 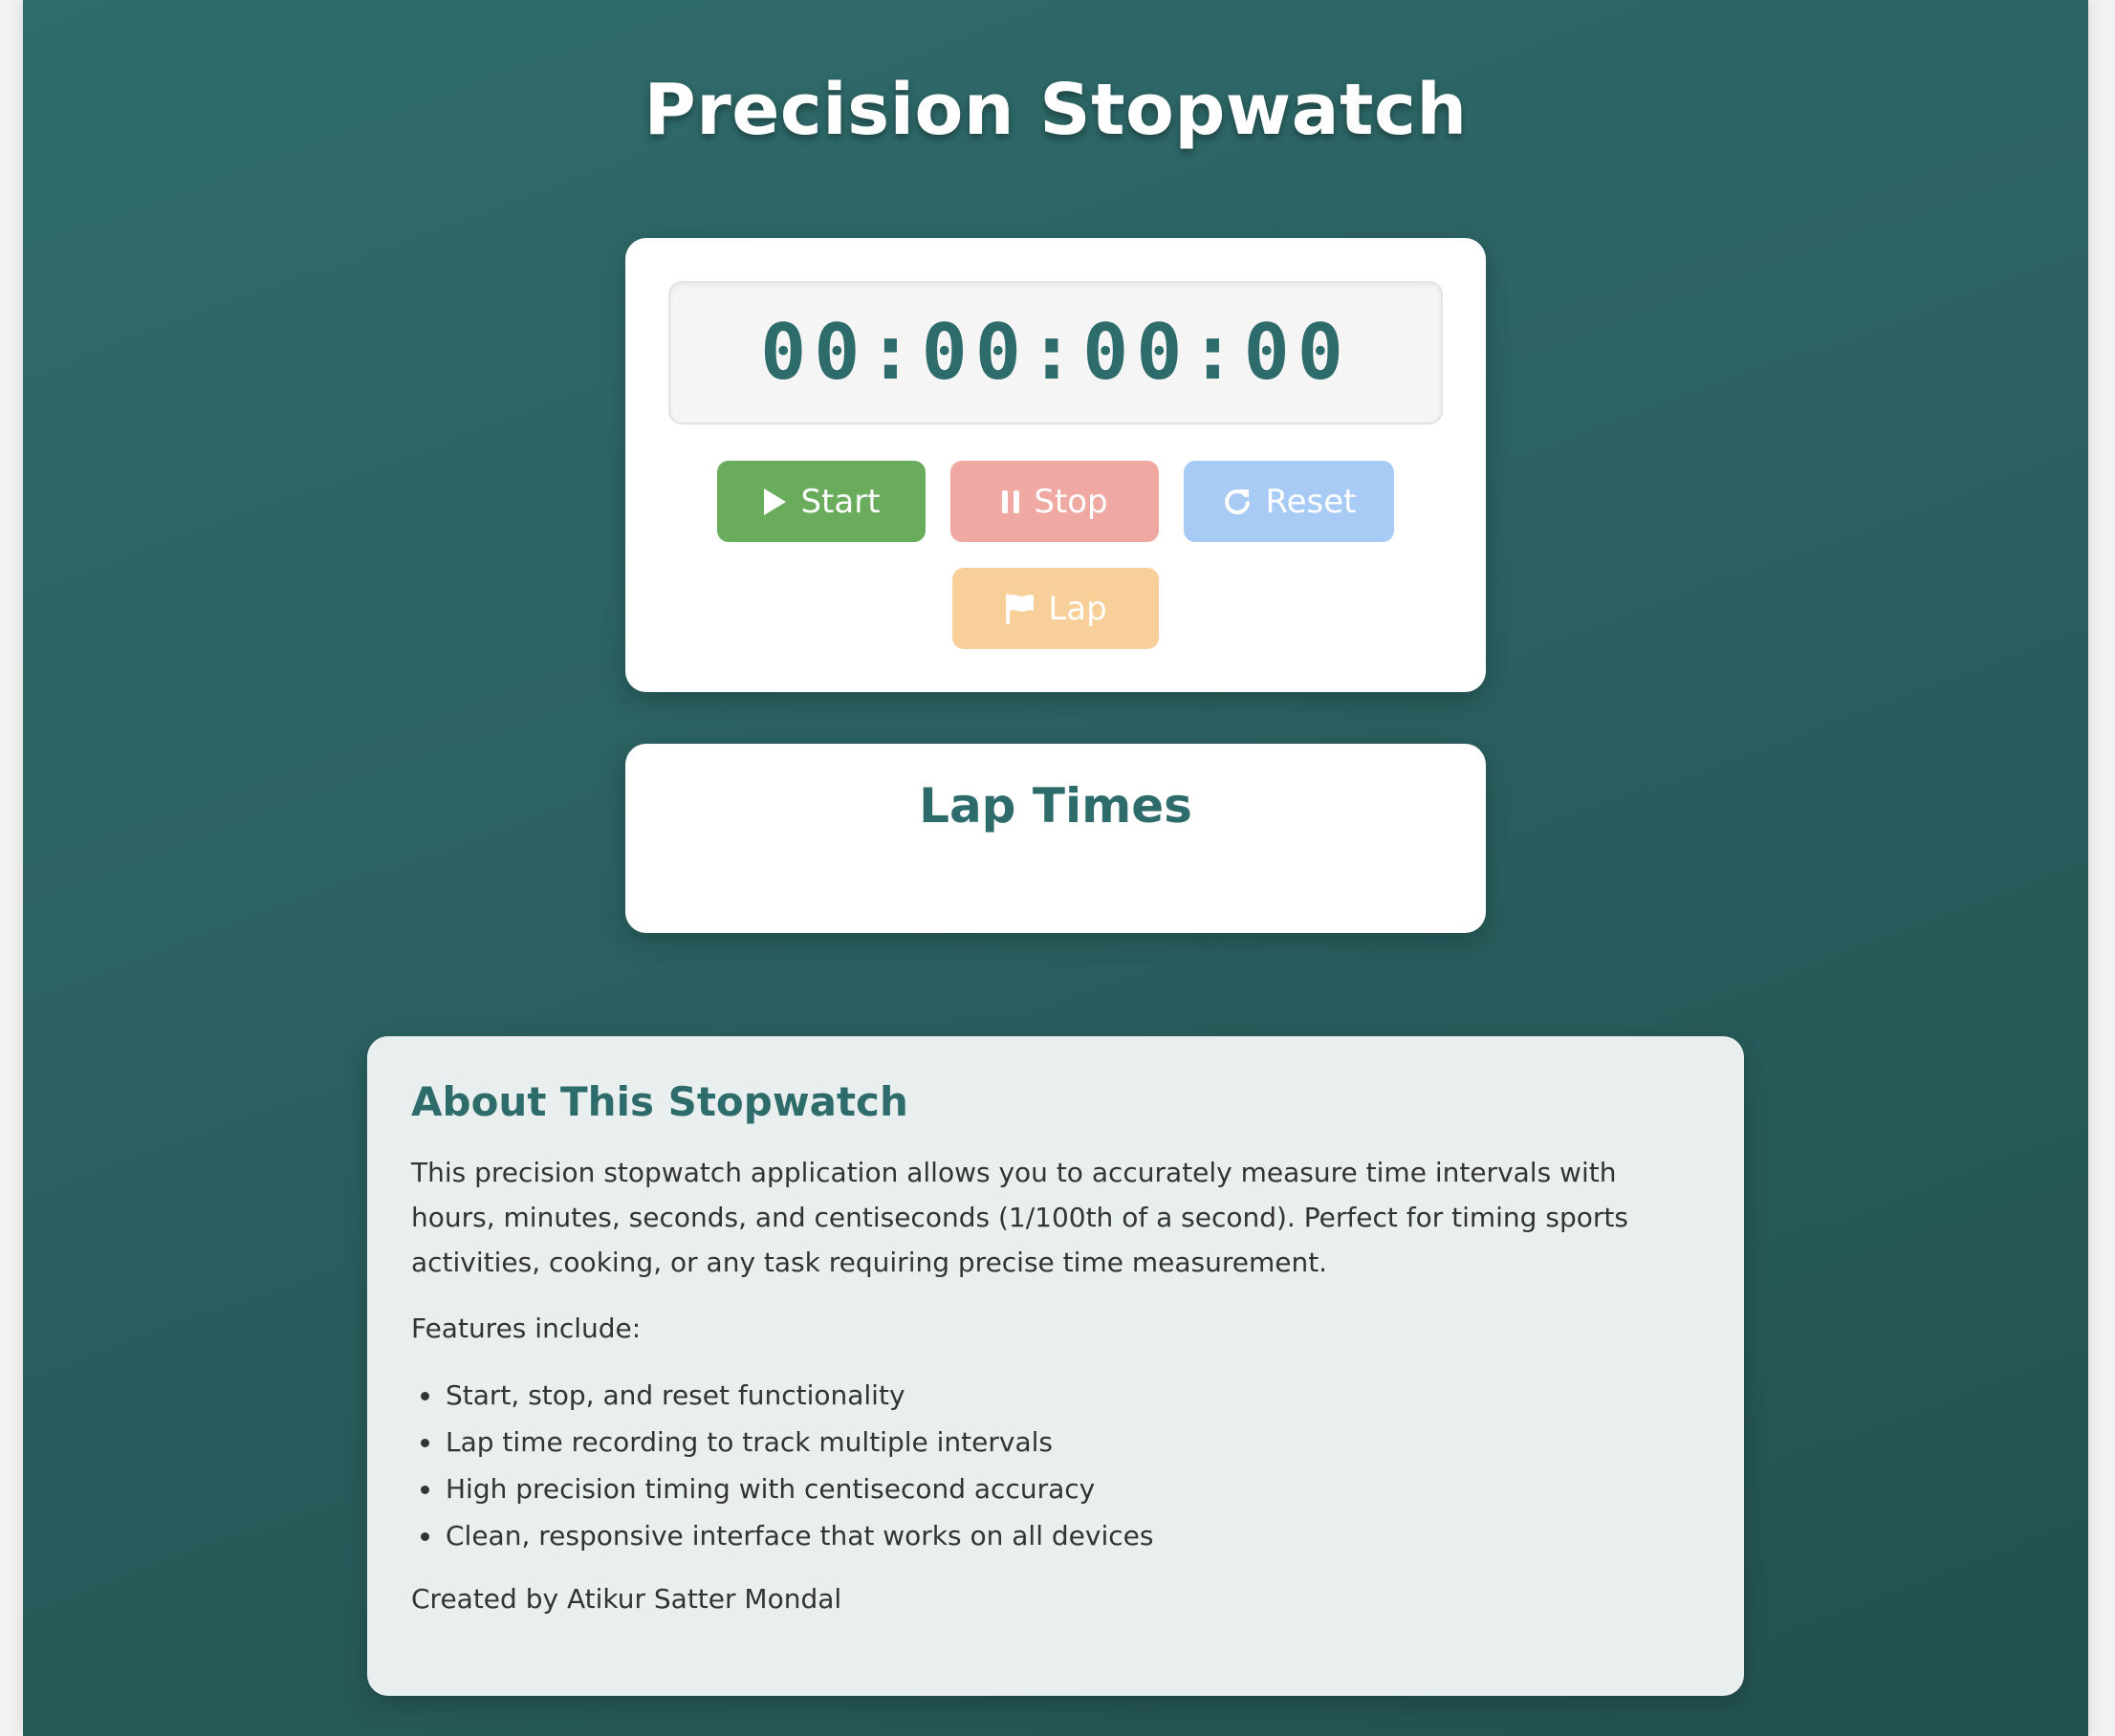 What do you see at coordinates (1055, 838) in the screenshot?
I see `lap-times-card: Lap Times` at bounding box center [1055, 838].